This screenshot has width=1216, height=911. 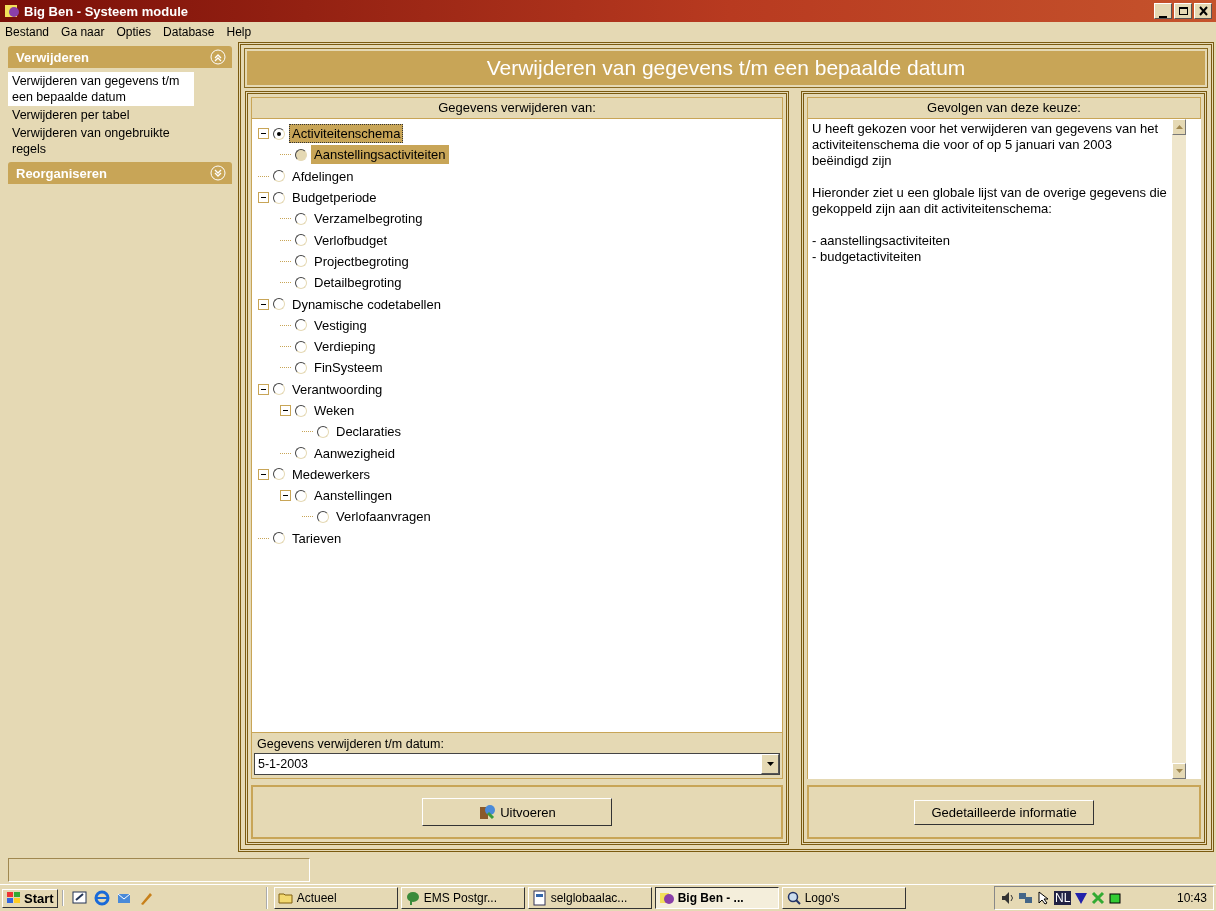 What do you see at coordinates (517, 812) in the screenshot?
I see `run-button: Uitvoeren` at bounding box center [517, 812].